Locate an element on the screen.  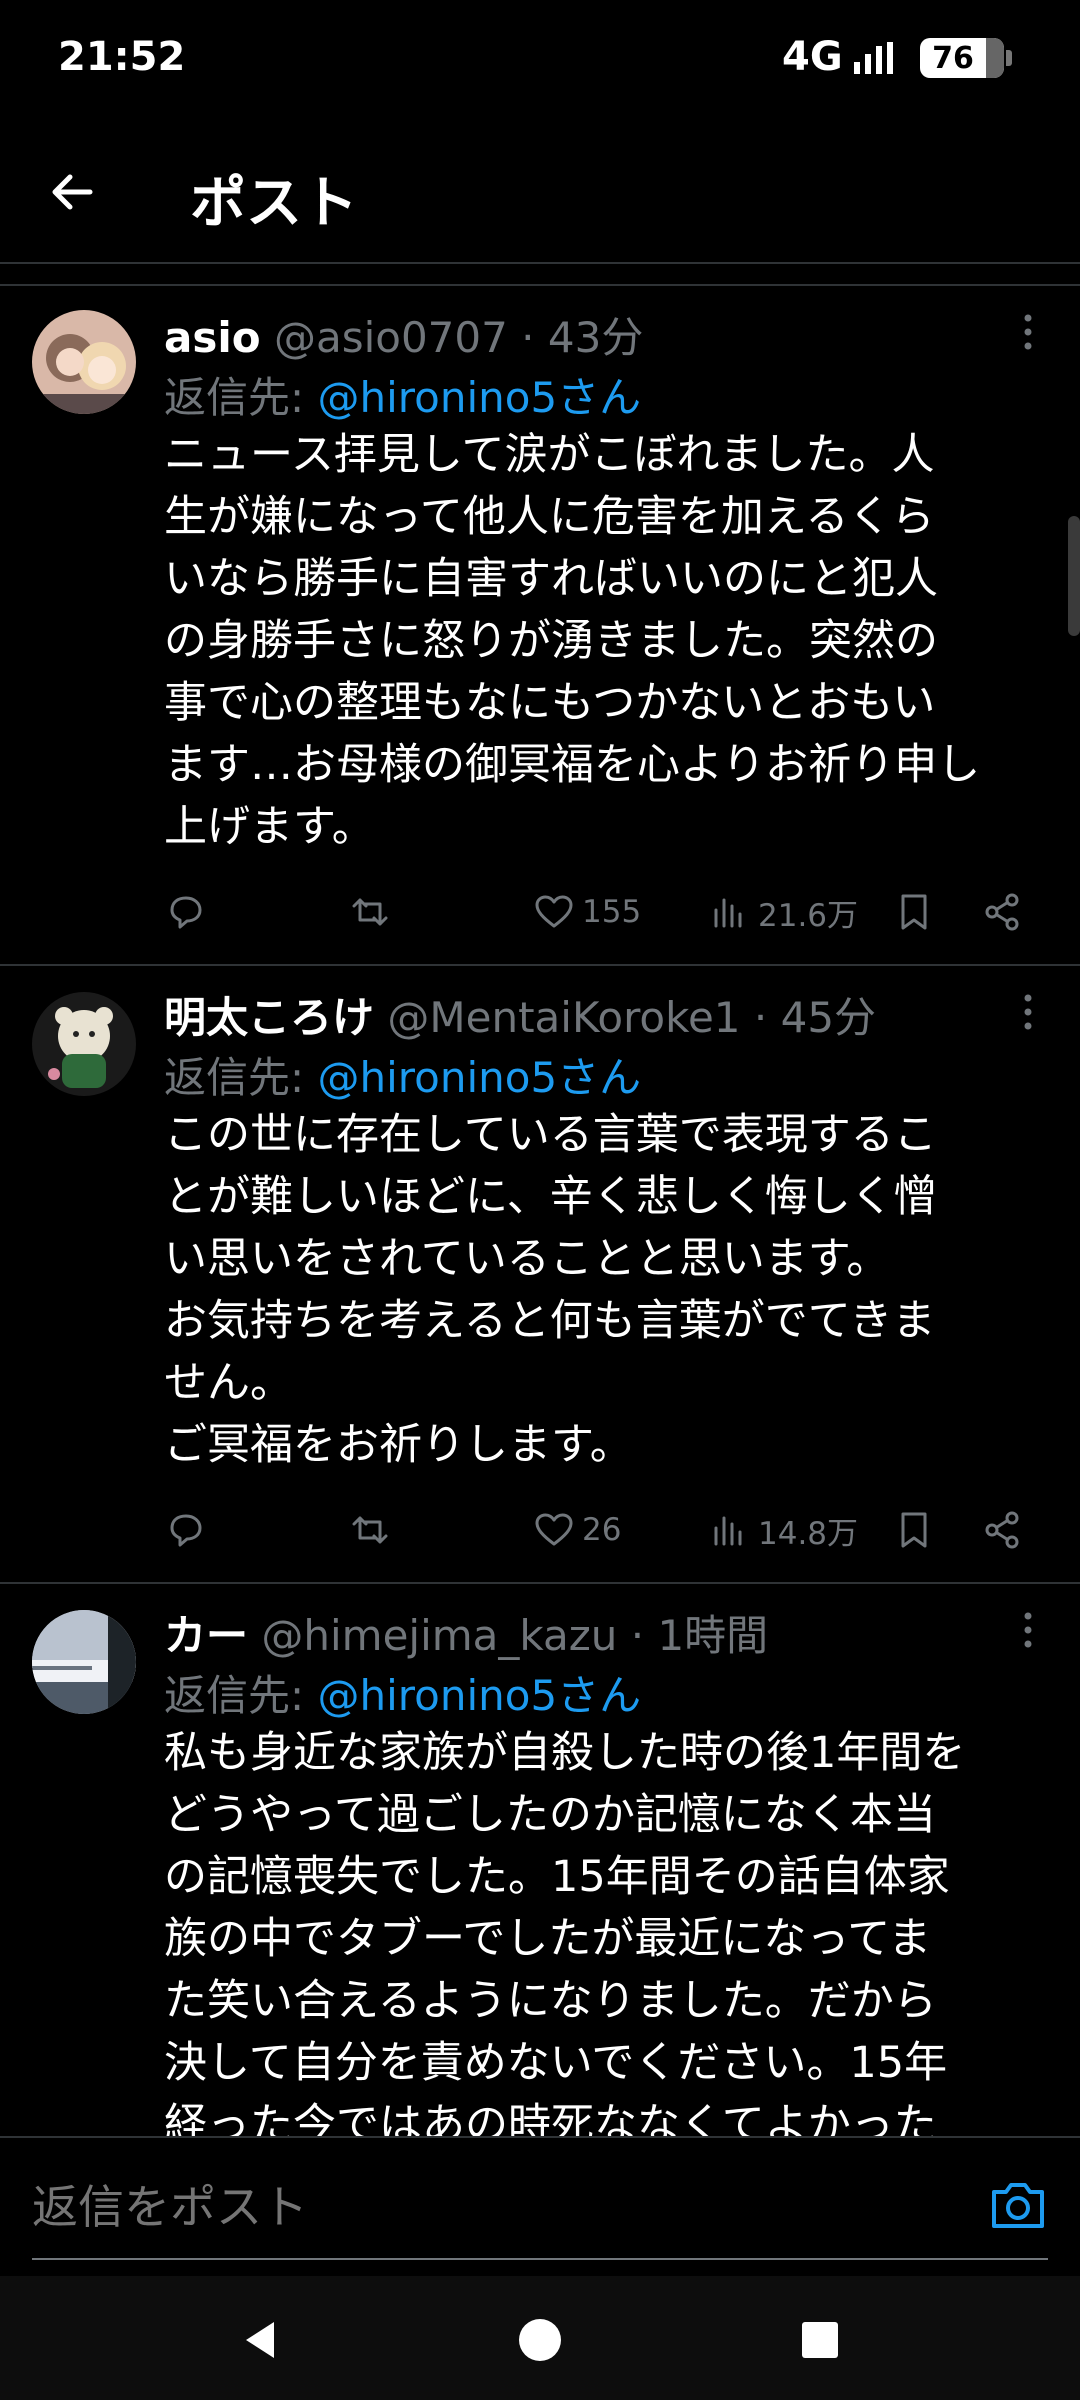
view-count: 21.6万 is located at coordinates (808, 915).